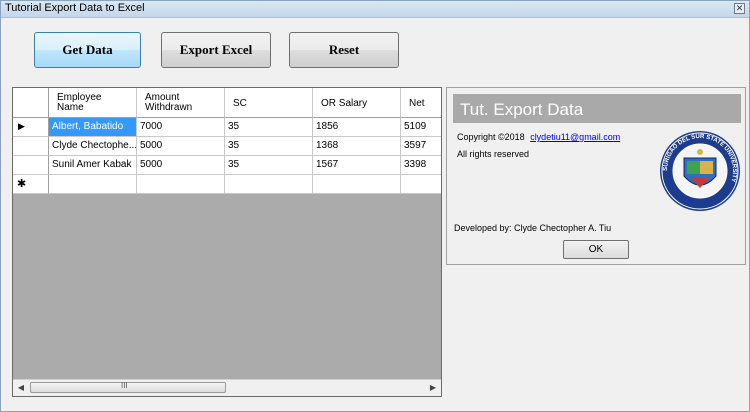 The image size is (750, 412). I want to click on grid-cell: 1567, so click(357, 165).